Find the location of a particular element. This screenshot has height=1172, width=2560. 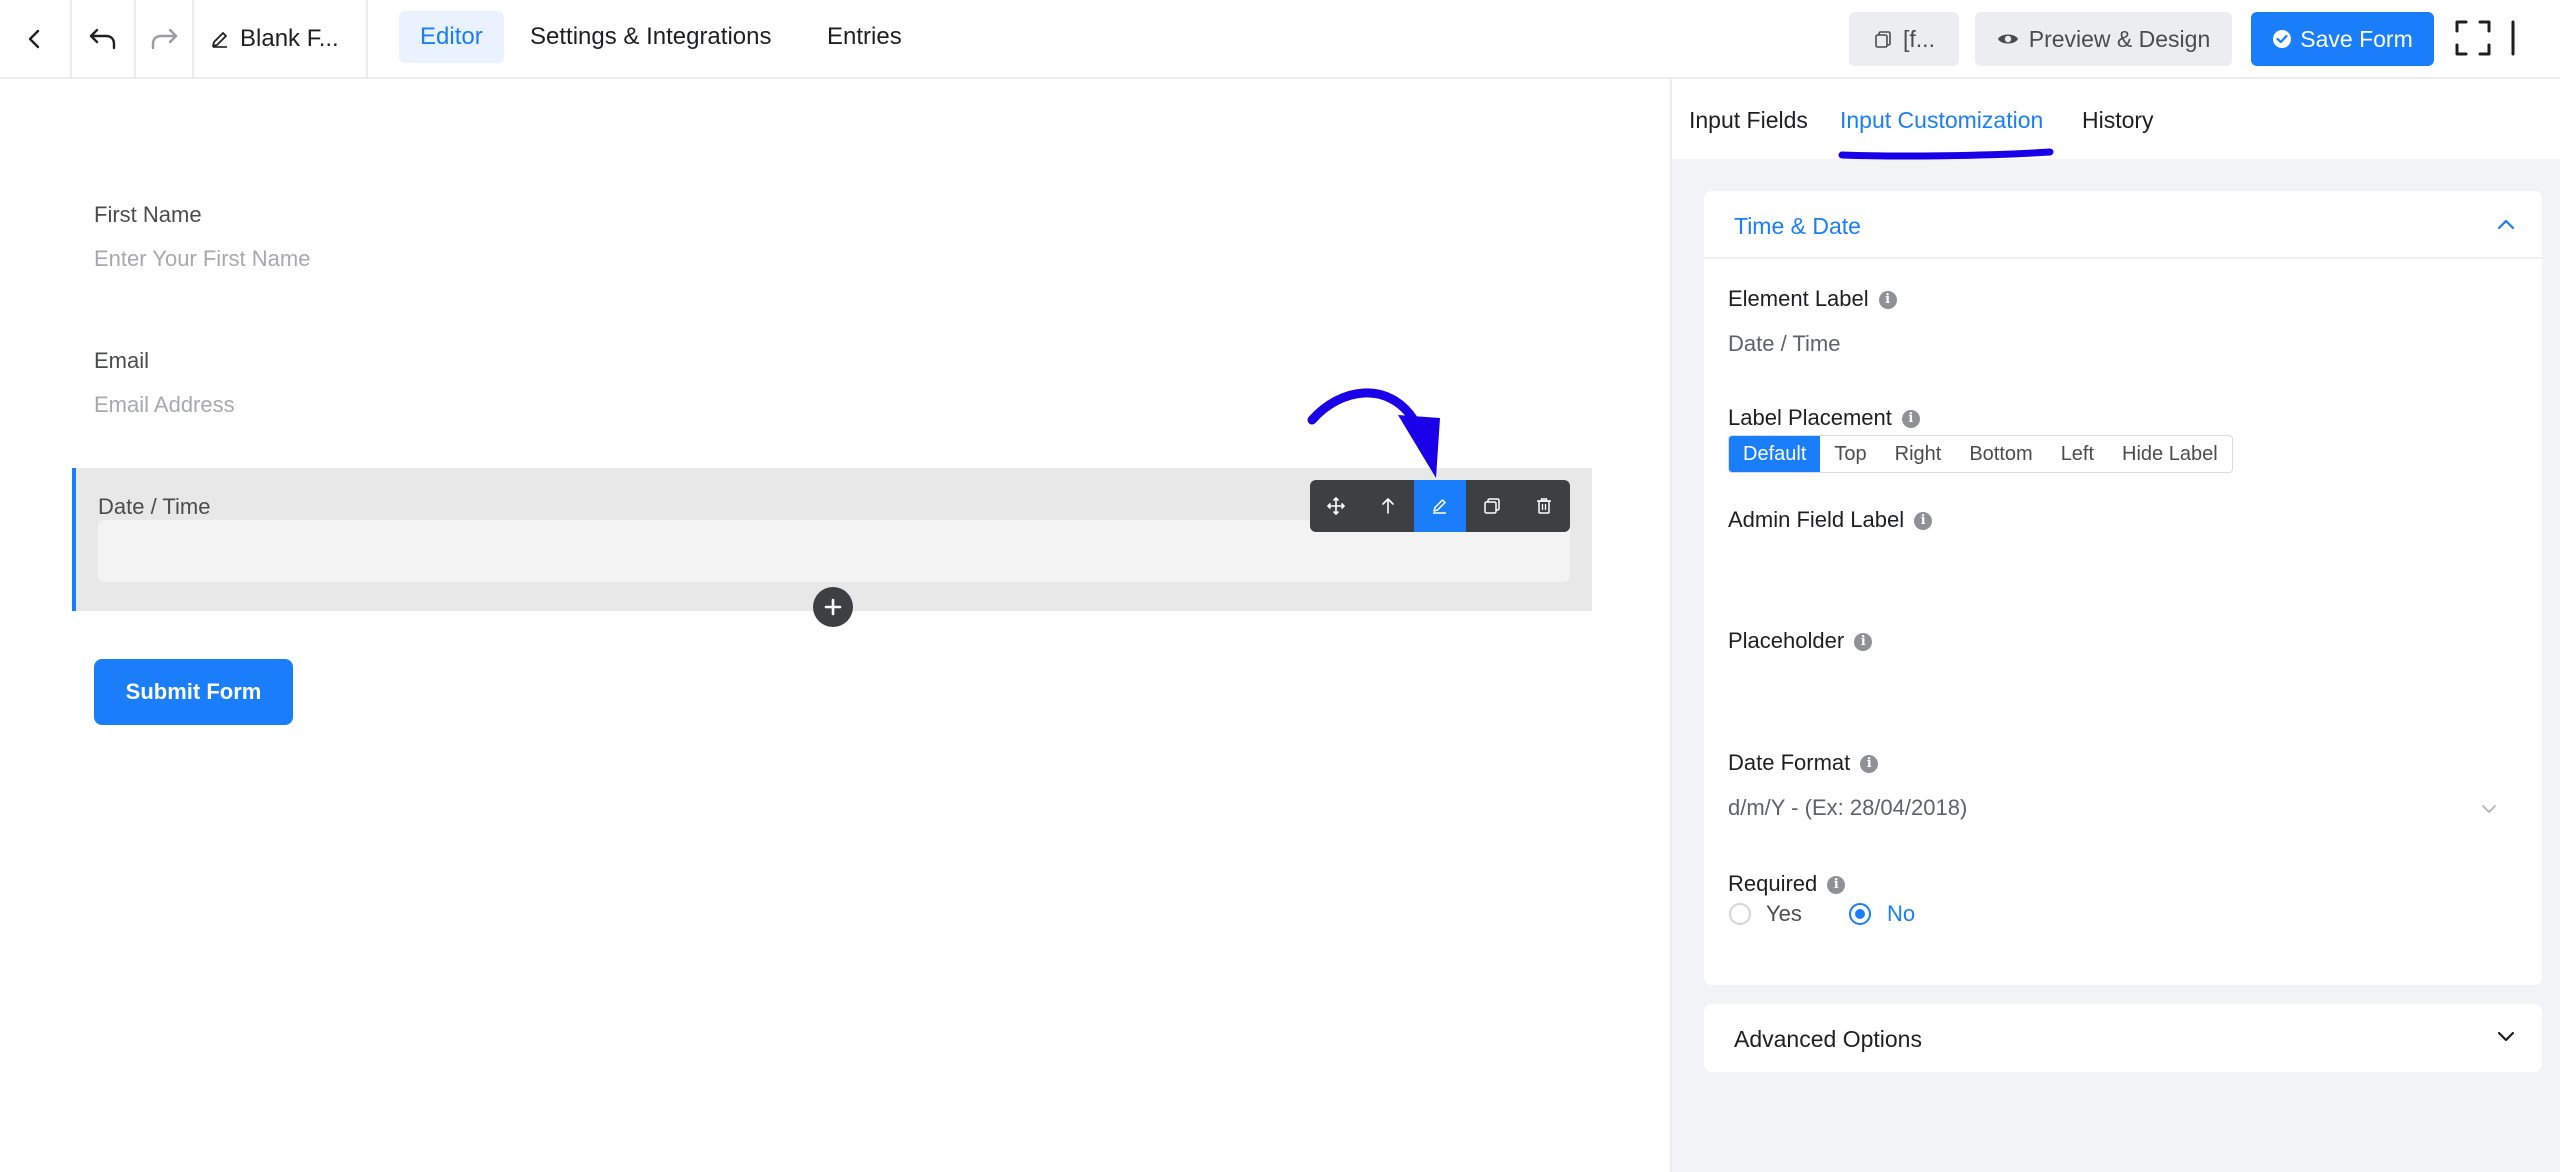

eye-icon is located at coordinates (2007, 39).